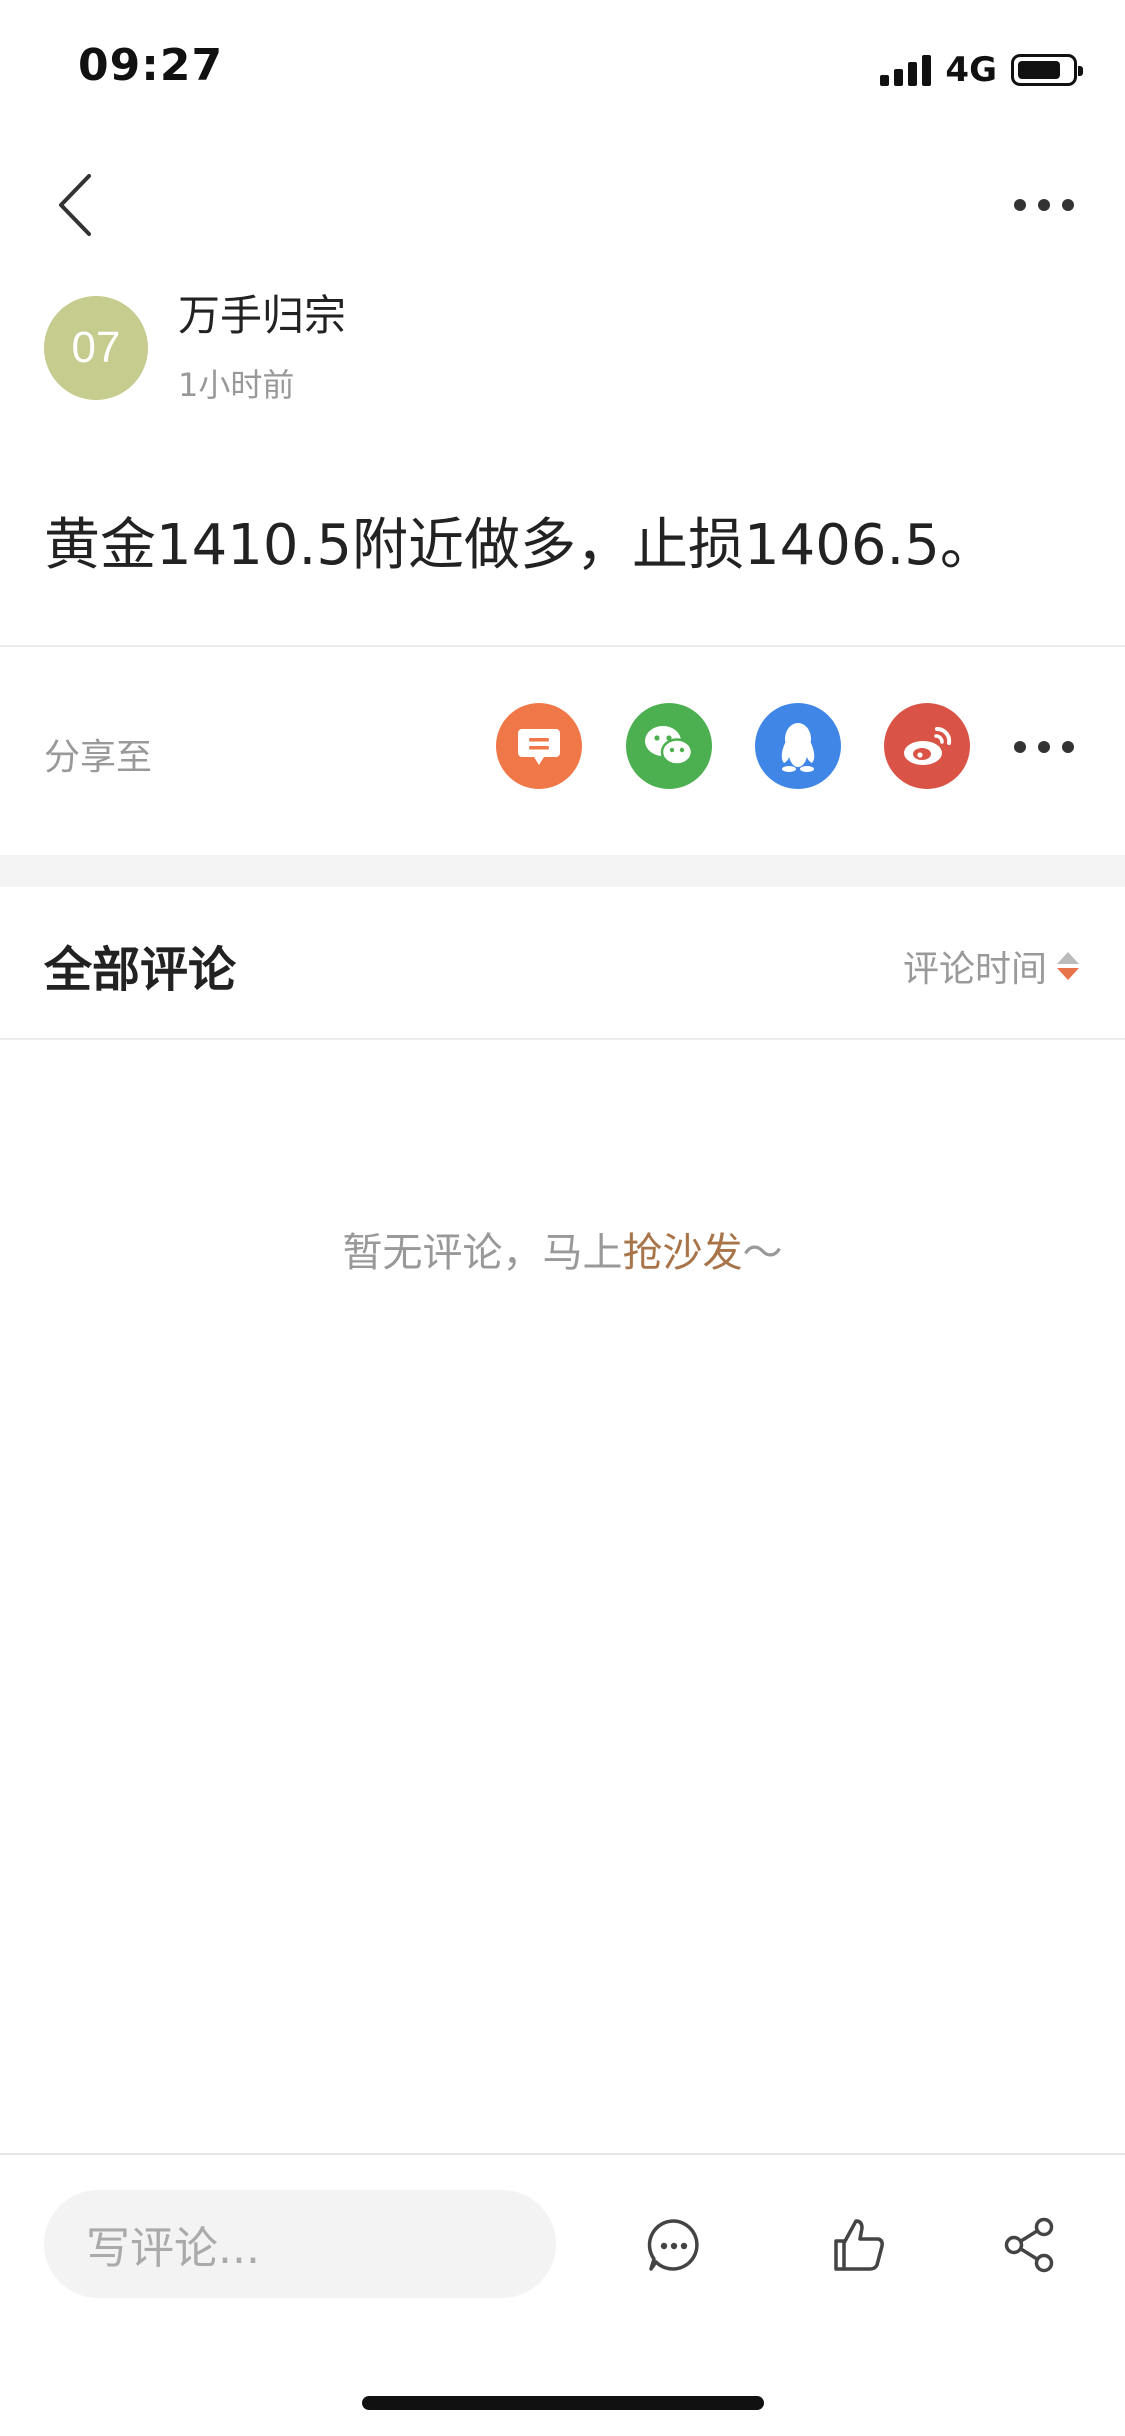 This screenshot has height=2436, width=1125. I want to click on section-separator, so click(562, 871).